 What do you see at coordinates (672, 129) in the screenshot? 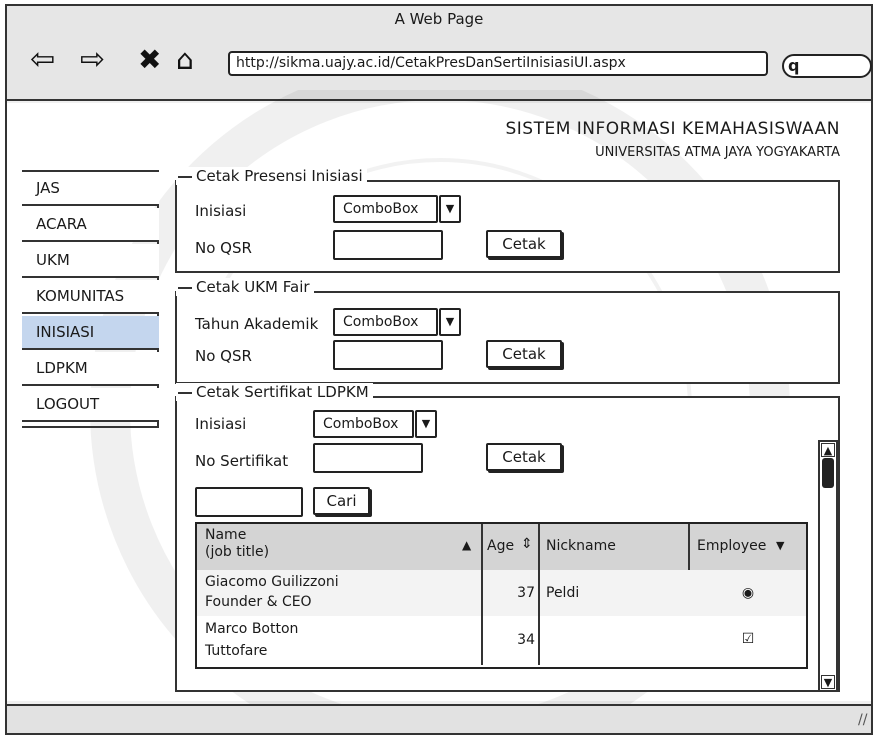
I see `system-title: SISTEM INFORMASI KEMAHASISWAAN` at bounding box center [672, 129].